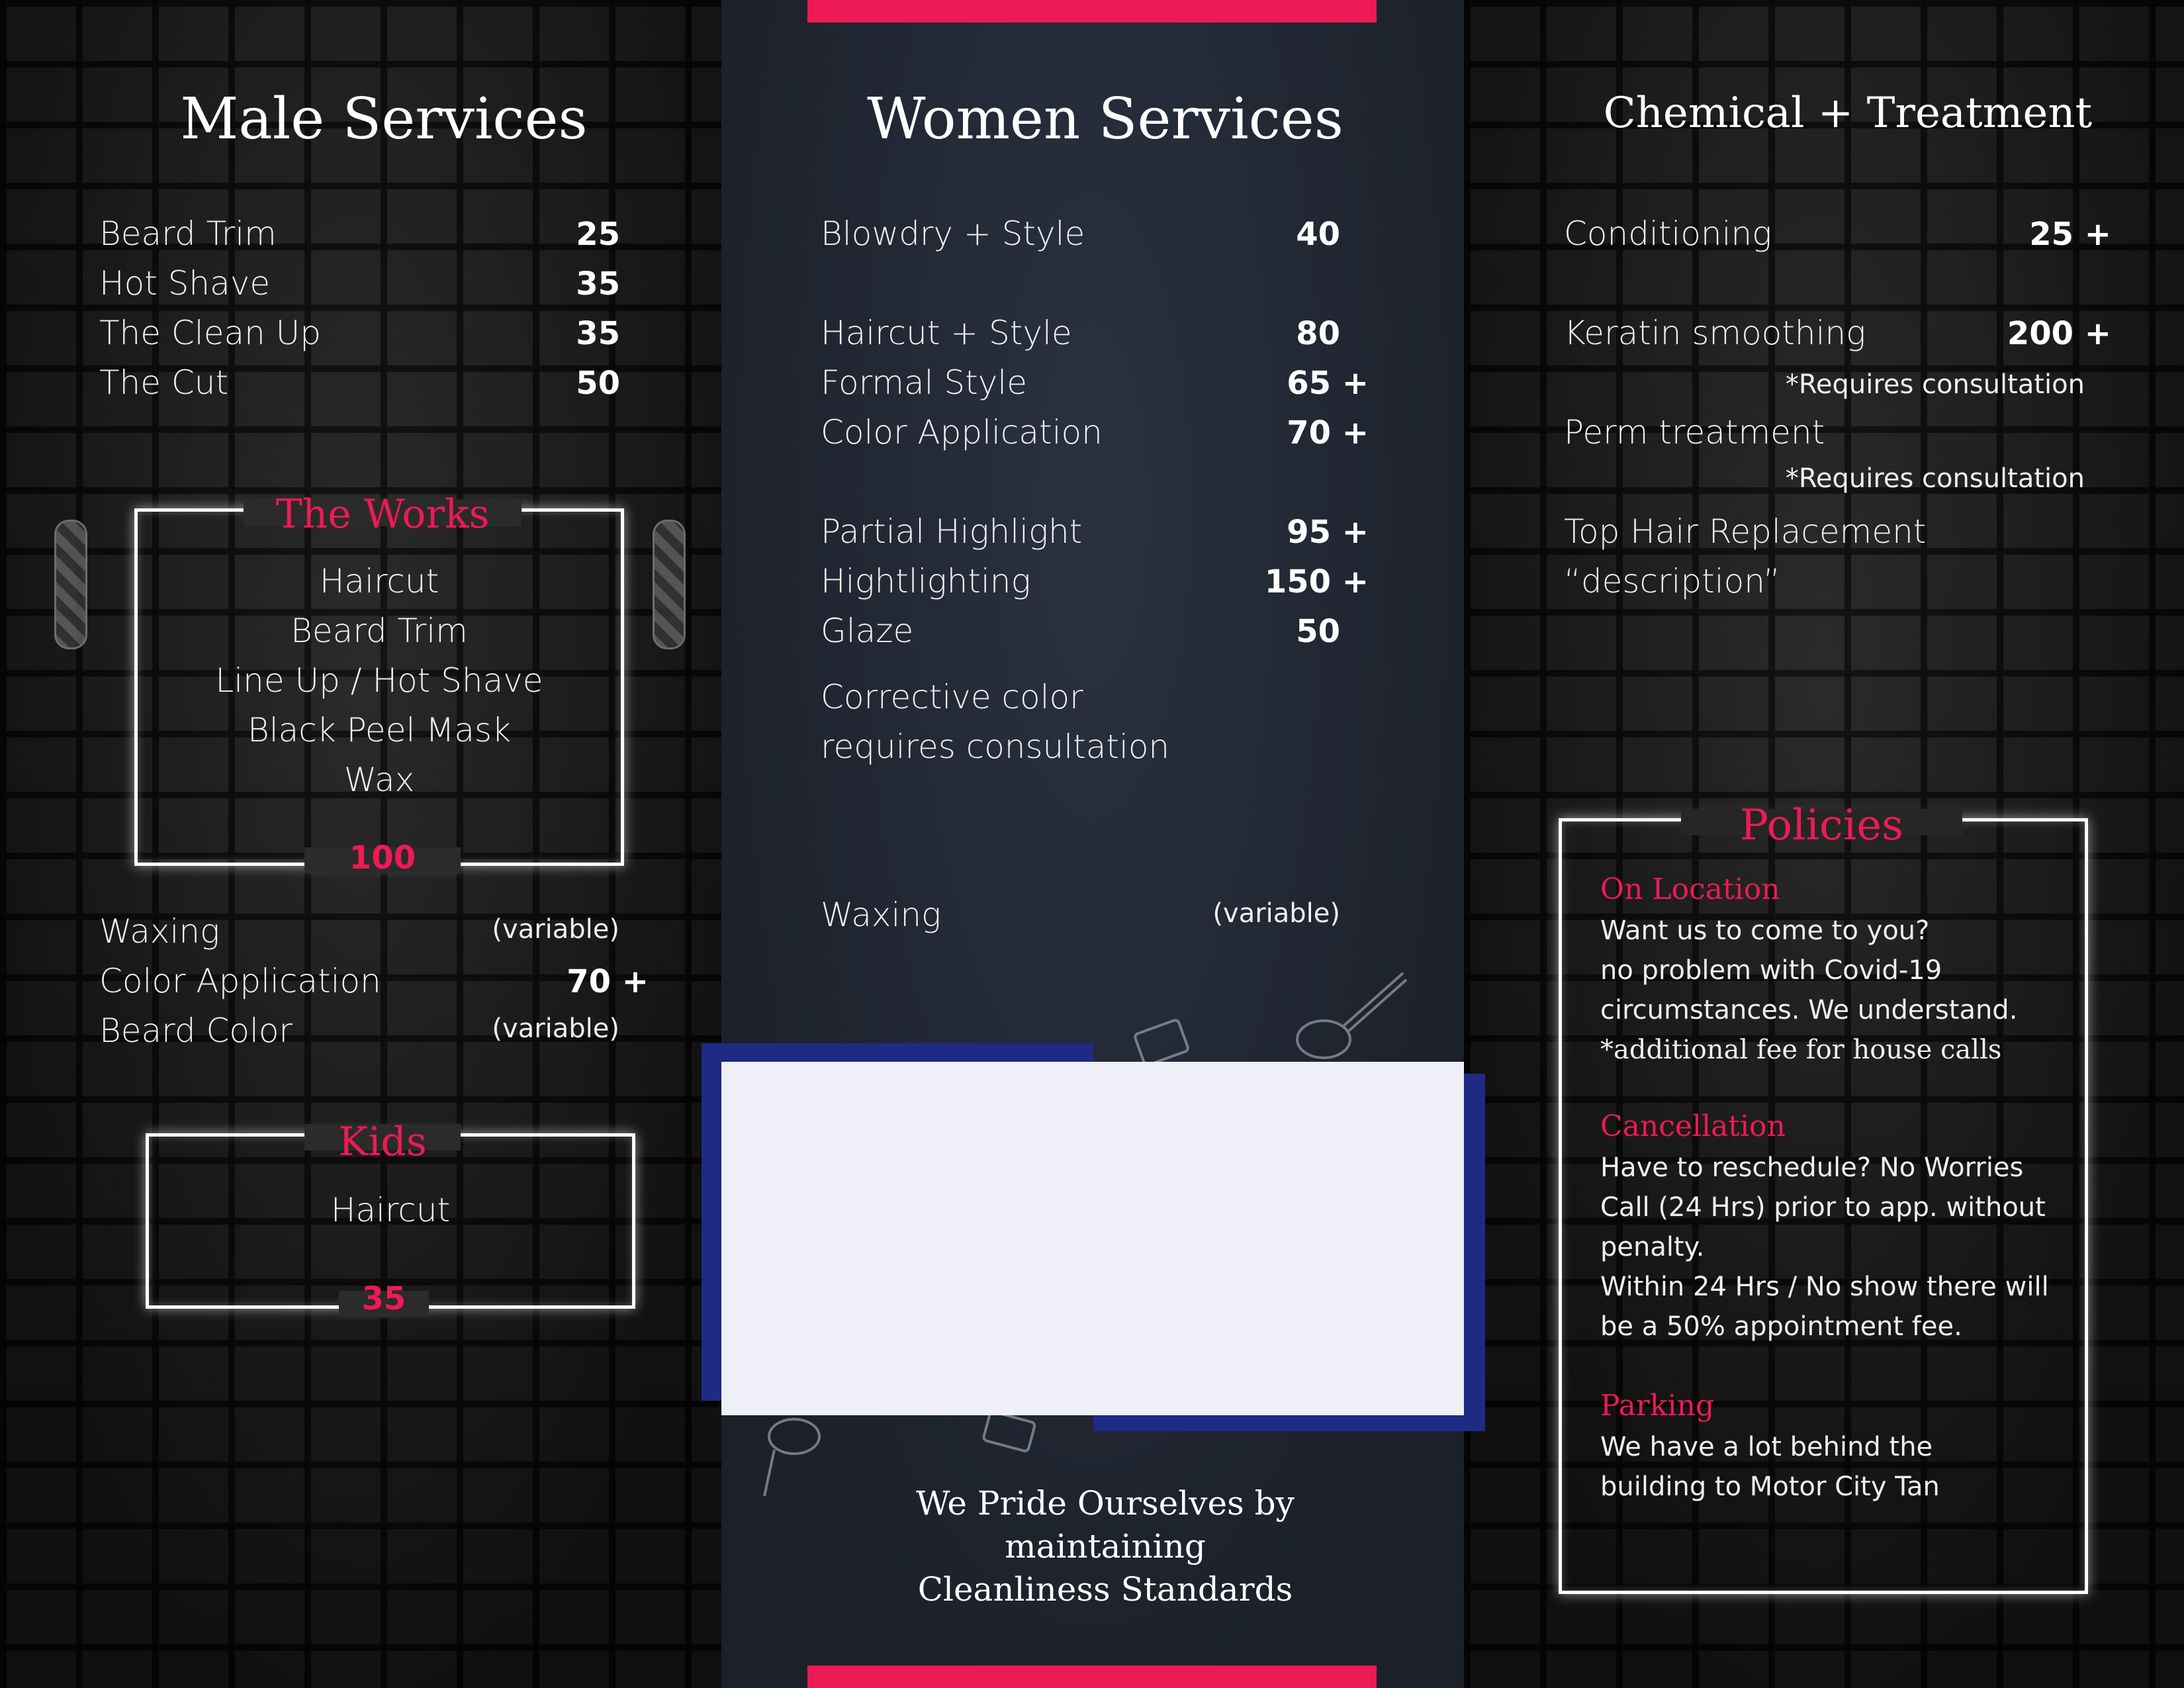 This screenshot has width=2184, height=1688. What do you see at coordinates (382, 1142) in the screenshot?
I see `kids-title: Kids` at bounding box center [382, 1142].